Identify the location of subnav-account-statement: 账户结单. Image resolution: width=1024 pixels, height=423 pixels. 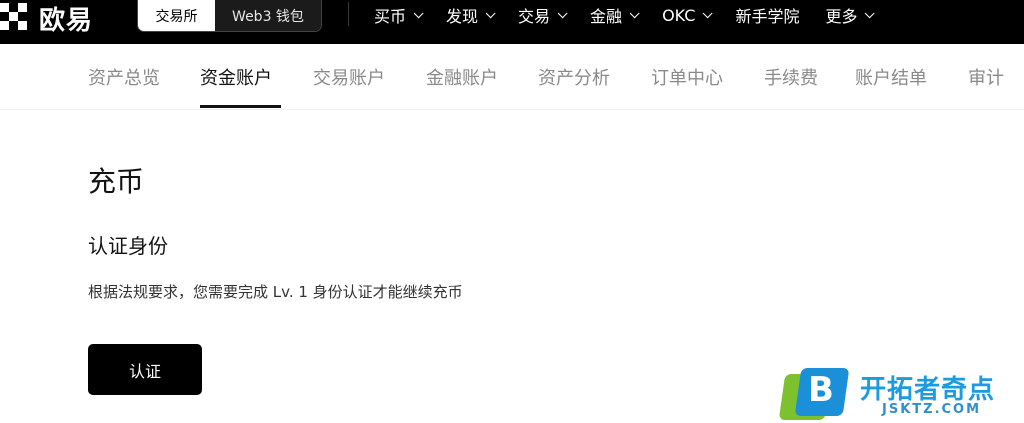
(891, 77).